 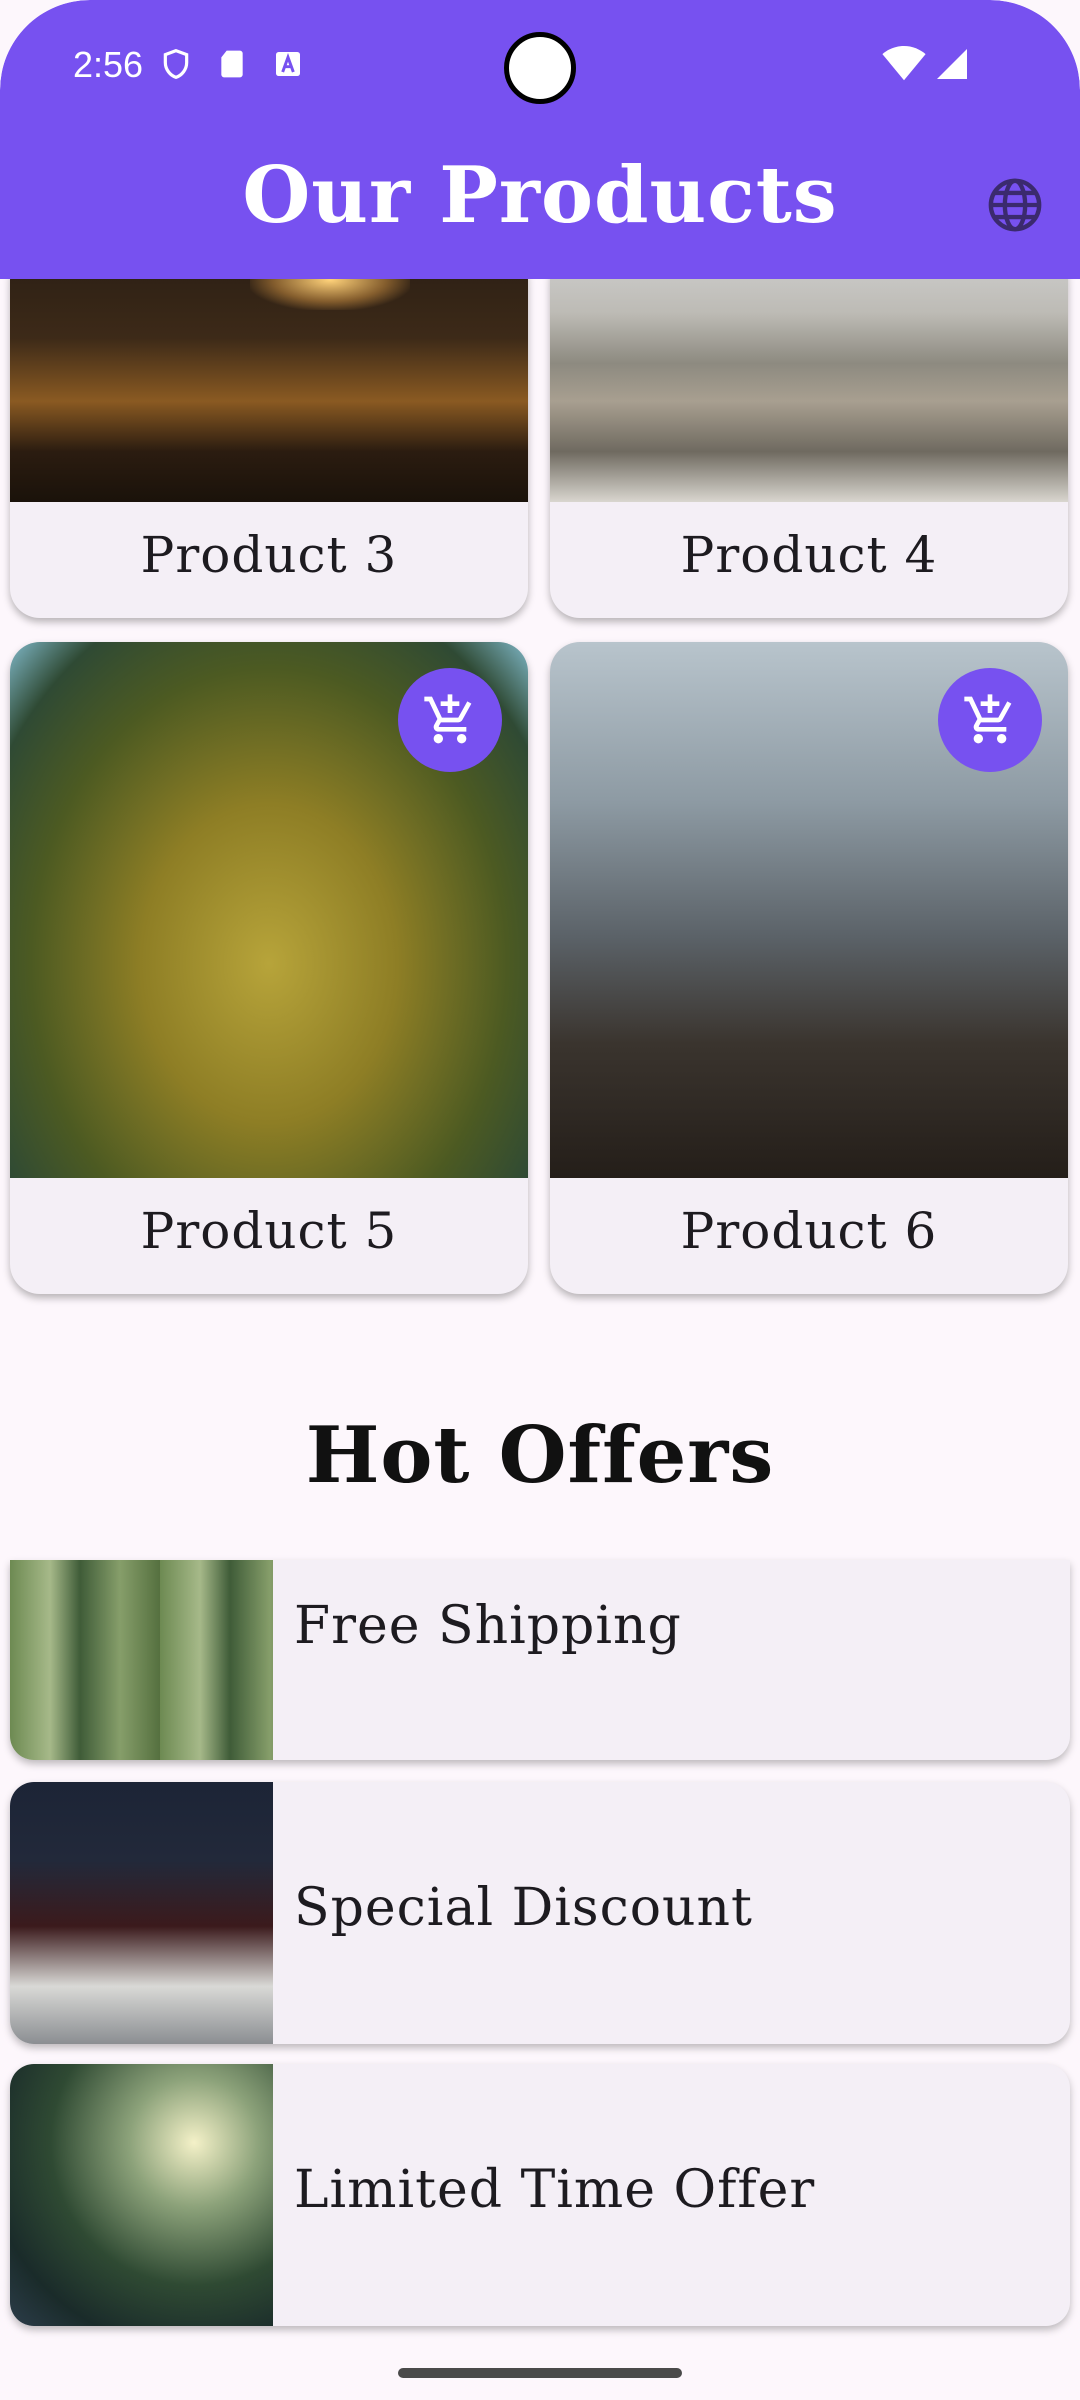 I want to click on offer-label: Special Discount, so click(x=523, y=1908).